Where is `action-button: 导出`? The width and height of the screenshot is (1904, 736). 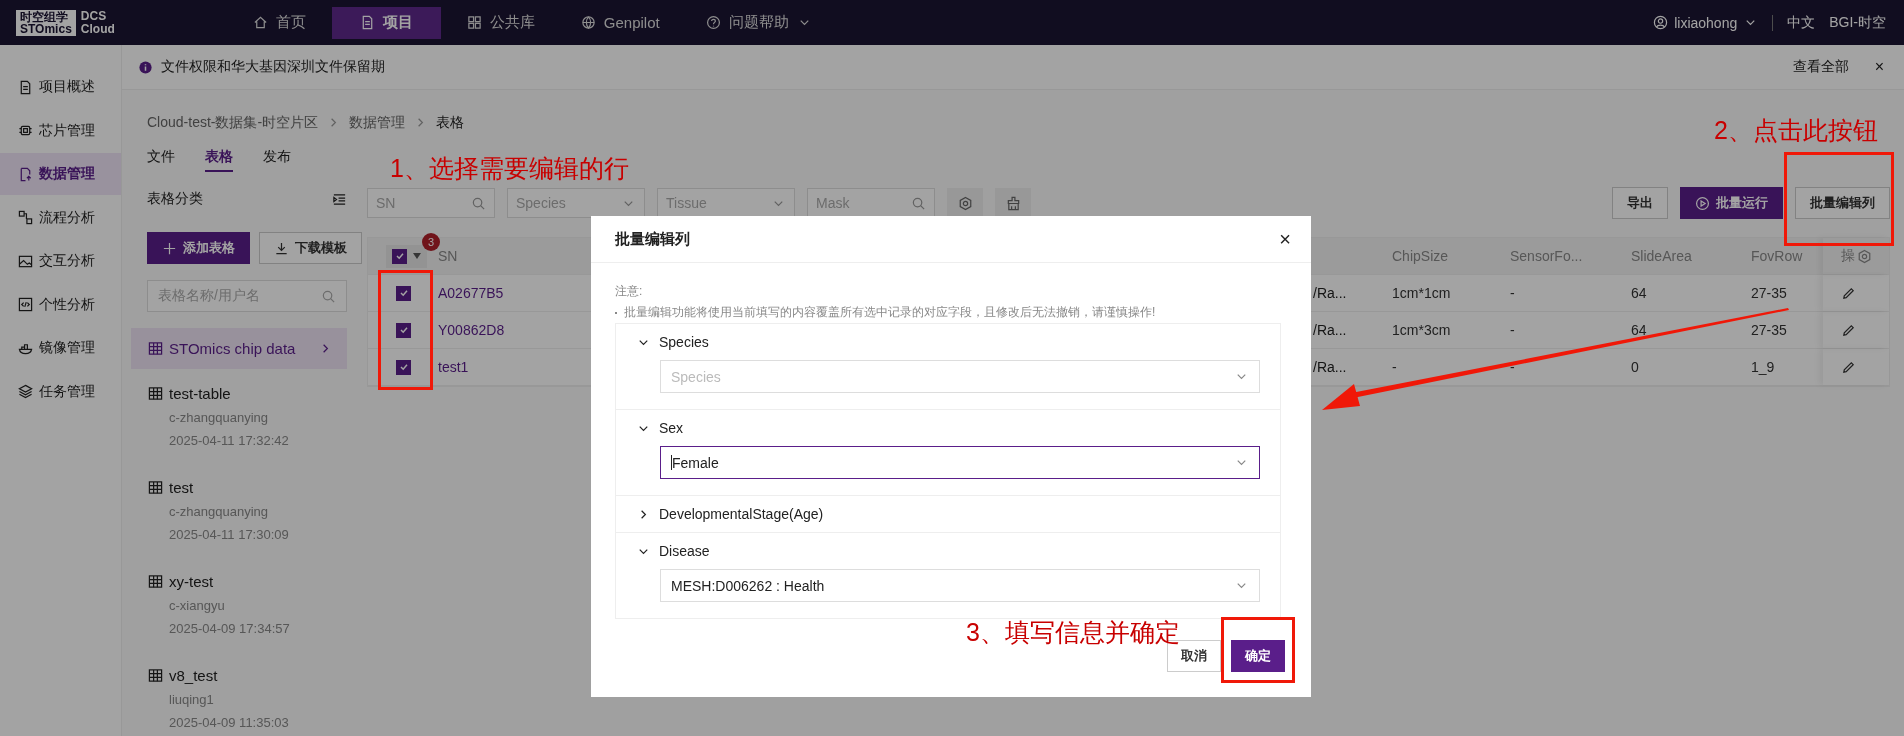
action-button: 导出 is located at coordinates (1640, 203).